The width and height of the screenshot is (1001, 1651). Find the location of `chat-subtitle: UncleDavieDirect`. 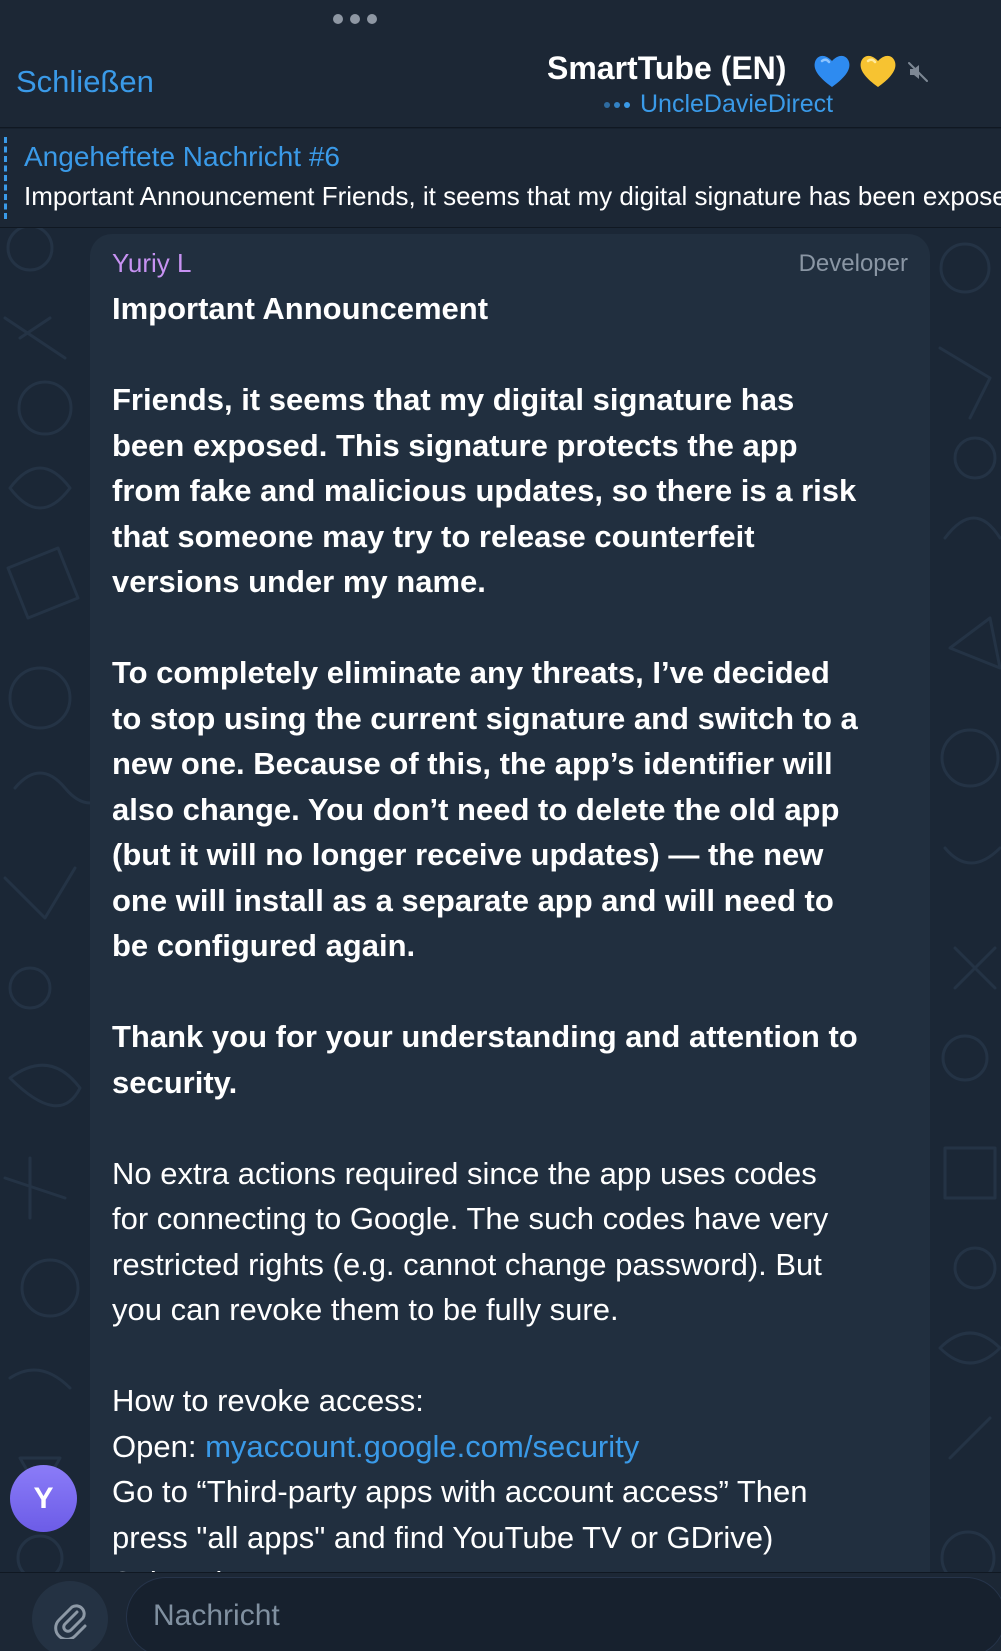

chat-subtitle: UncleDavieDirect is located at coordinates (737, 104).